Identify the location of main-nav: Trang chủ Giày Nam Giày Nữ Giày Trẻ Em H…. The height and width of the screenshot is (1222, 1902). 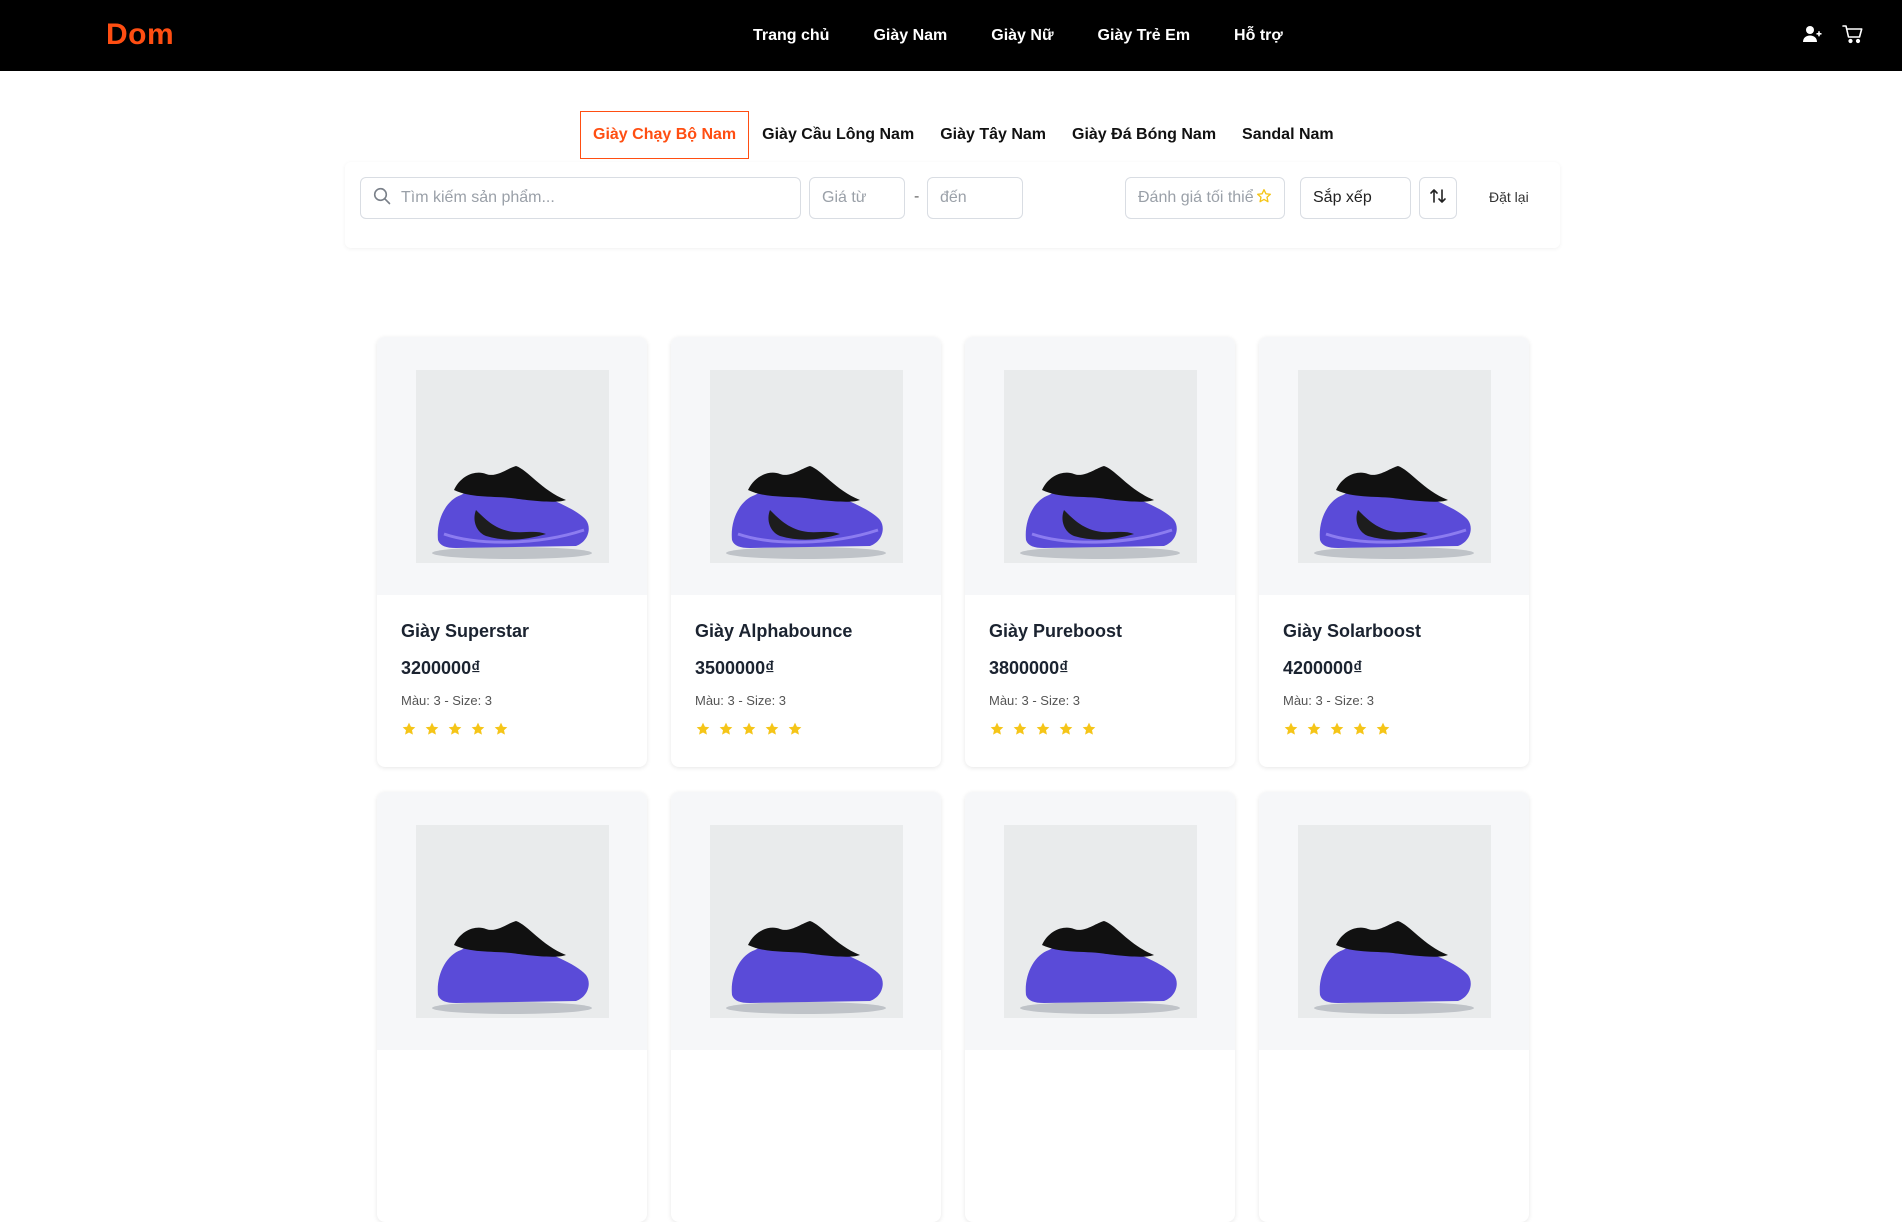
(1018, 35).